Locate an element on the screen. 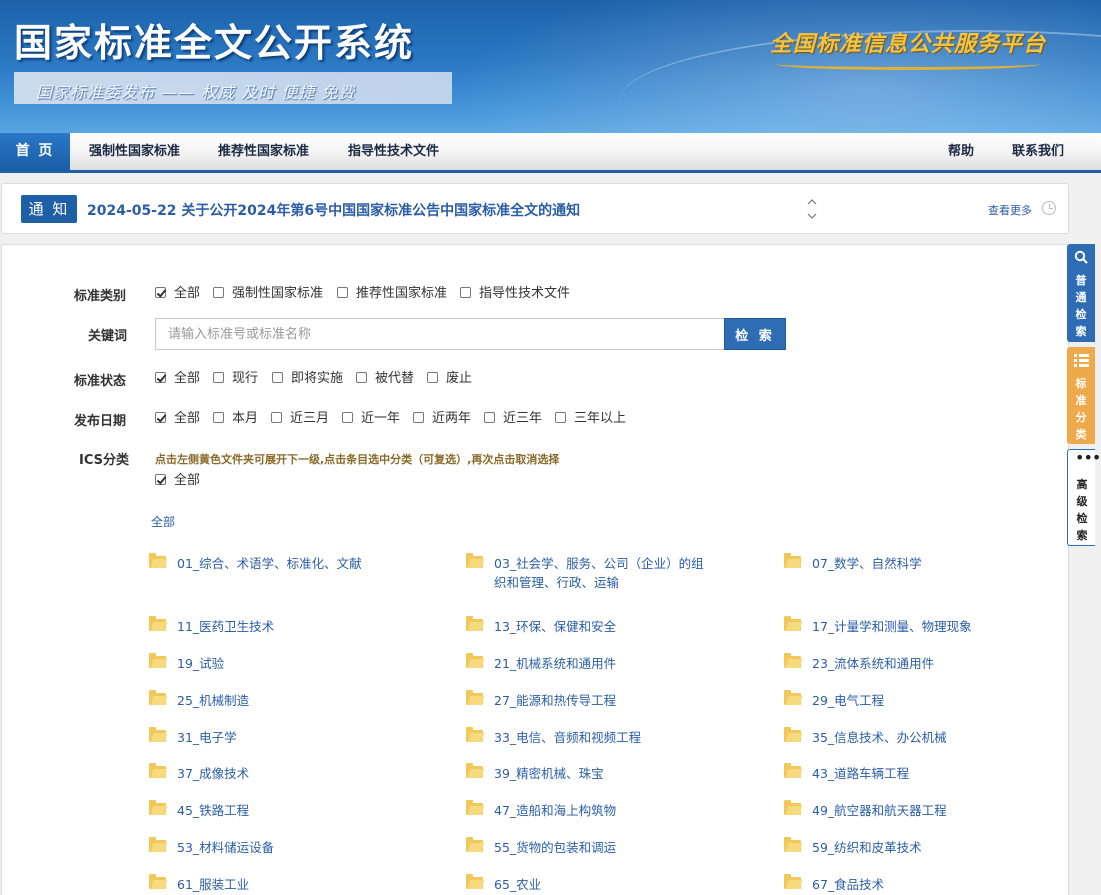  category-option-all: 全部 is located at coordinates (177, 294).